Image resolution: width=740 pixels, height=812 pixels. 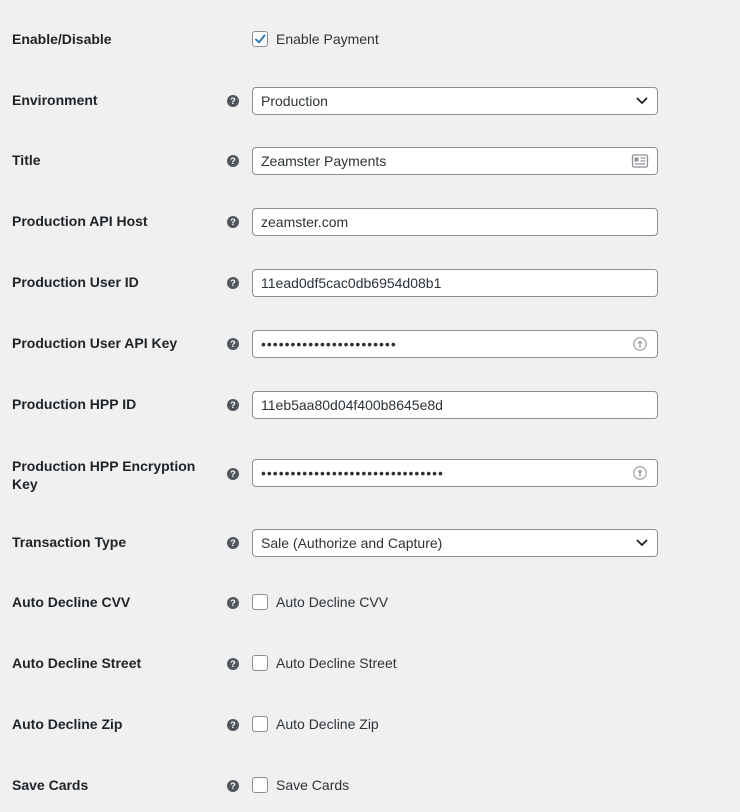 I want to click on environment-label: Environment, so click(x=55, y=100).